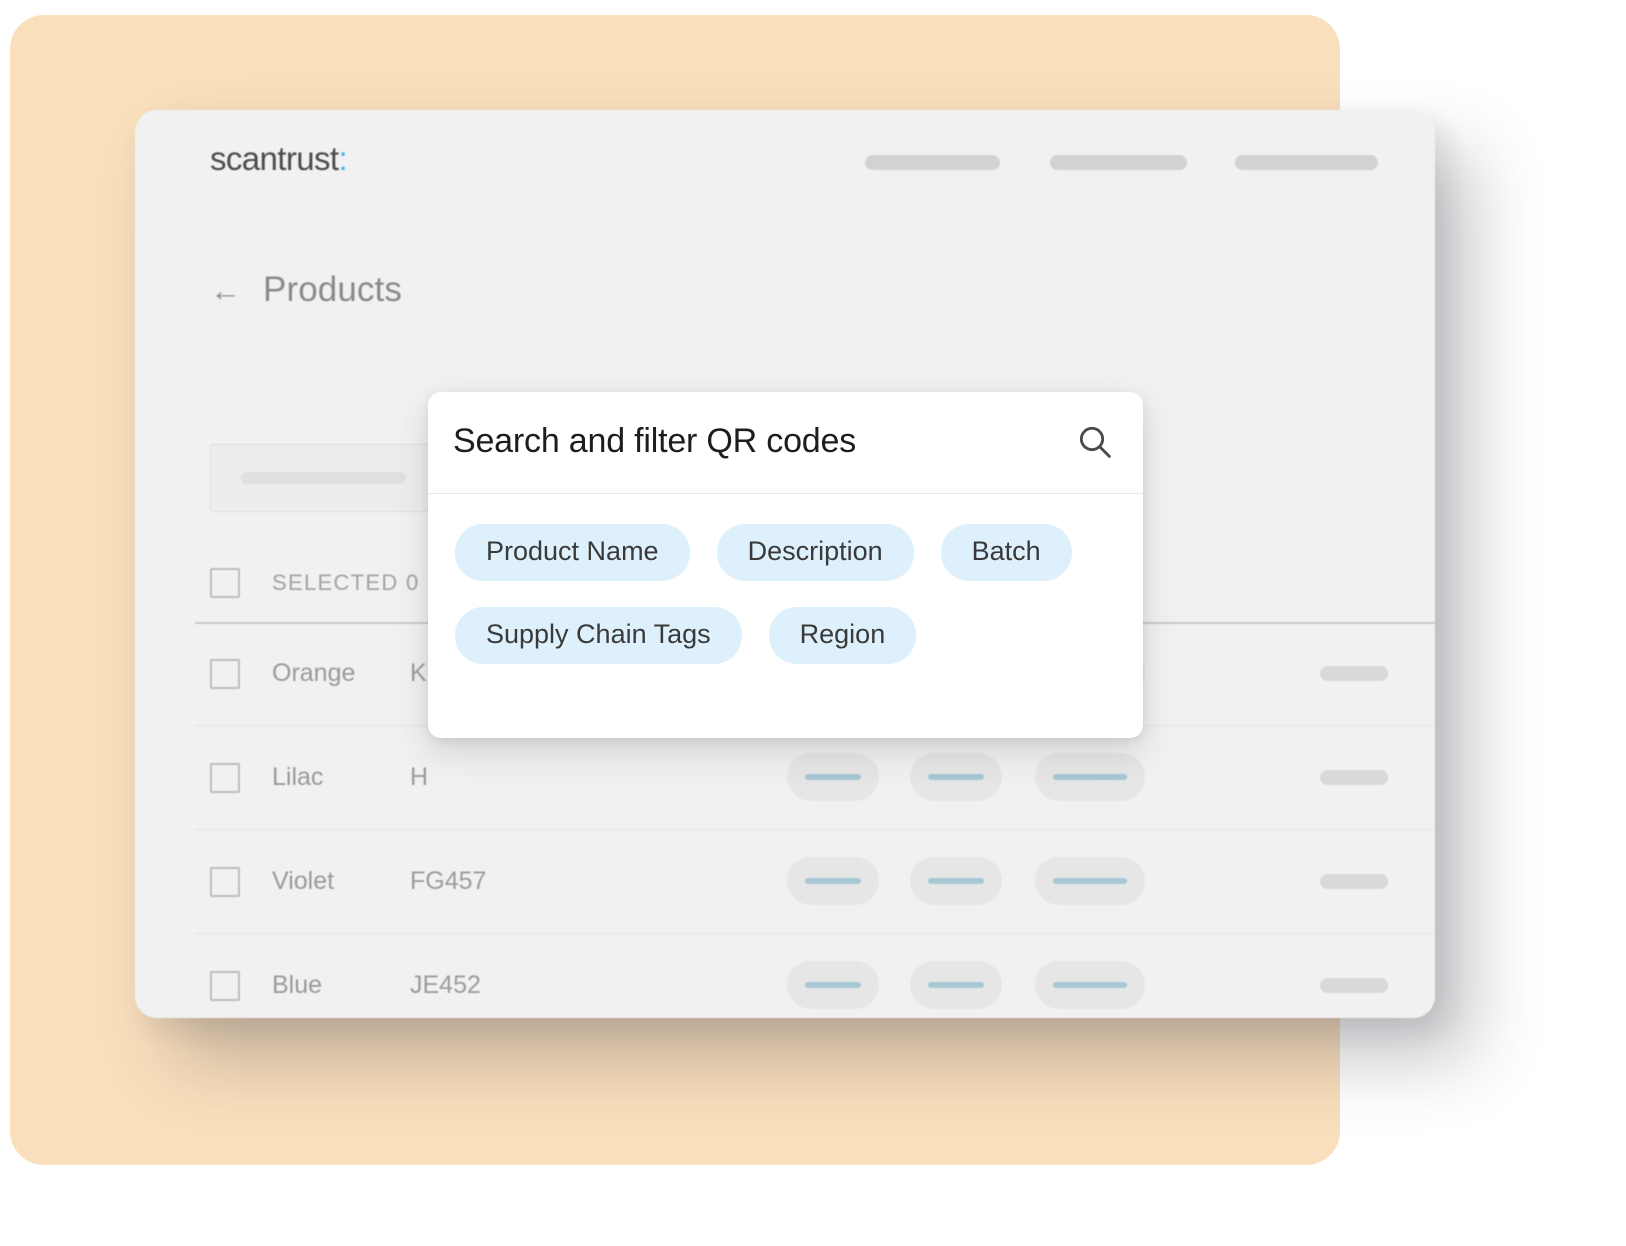 This screenshot has width=1626, height=1246. I want to click on table-row: Violet FG457, so click(815, 882).